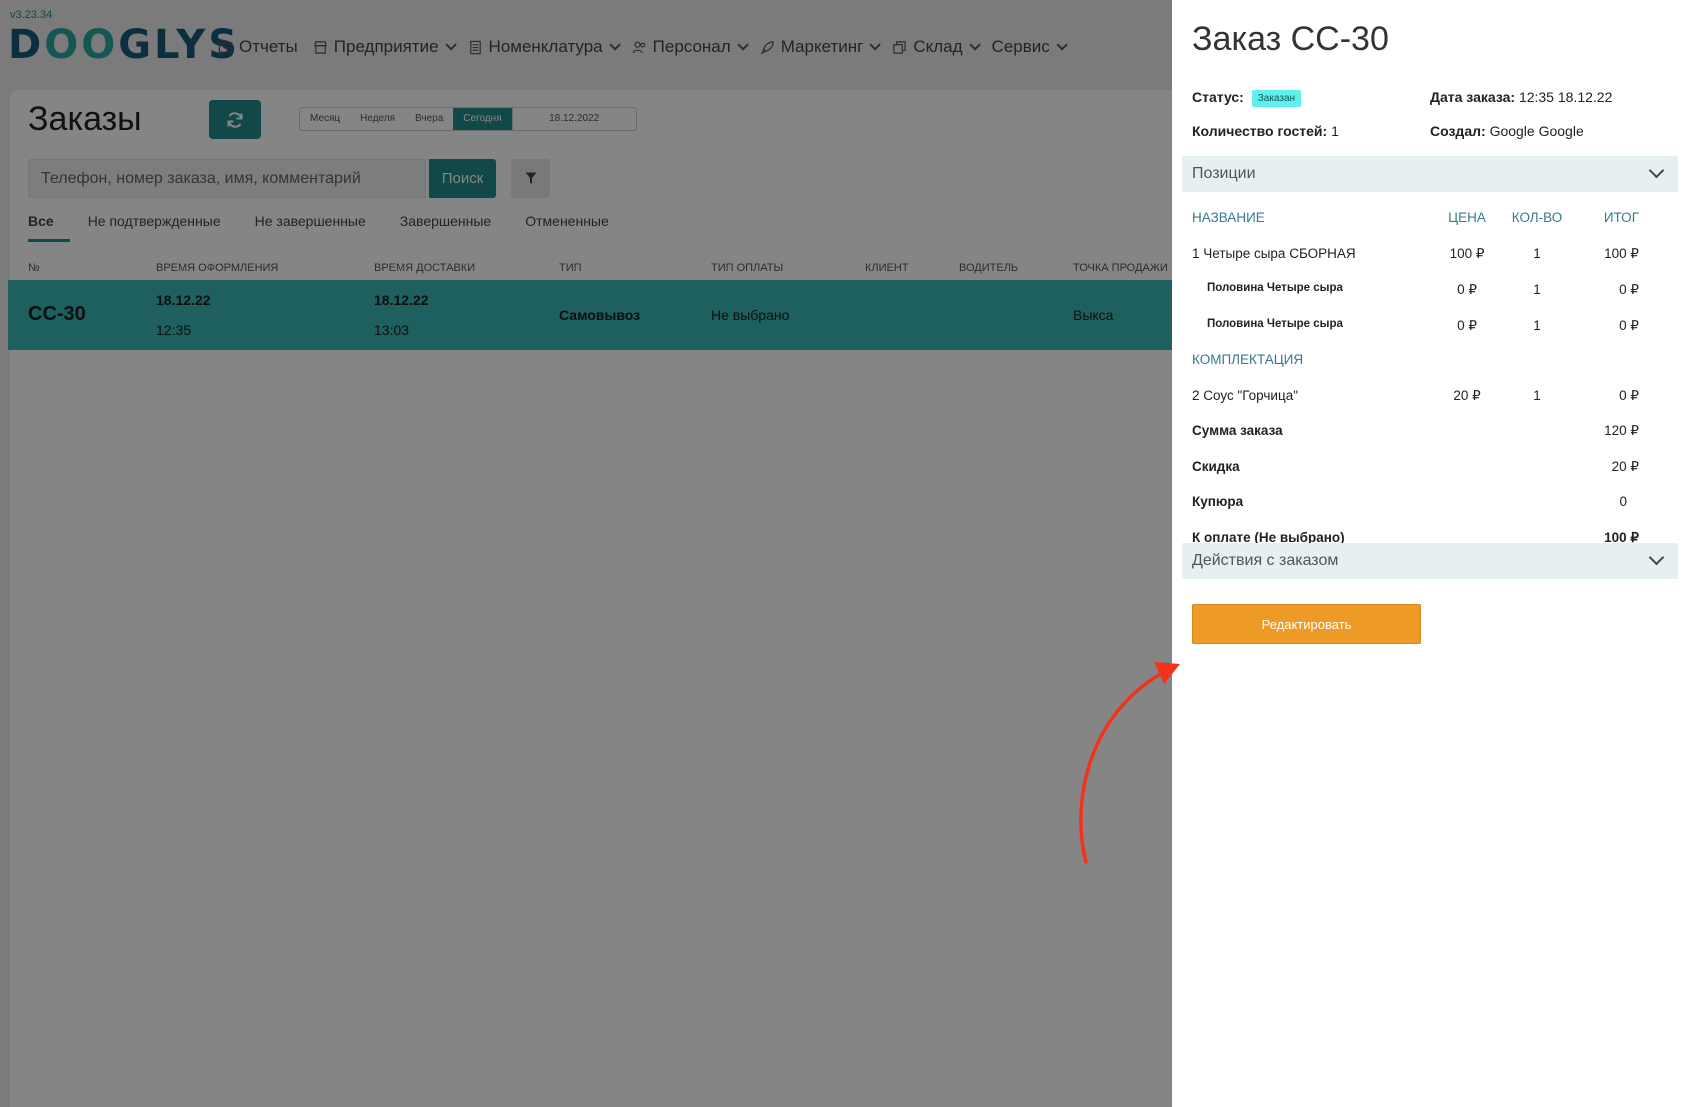 This screenshot has width=1687, height=1107. Describe the element at coordinates (1467, 395) in the screenshot. I see `item-price: 20 ₽` at that location.